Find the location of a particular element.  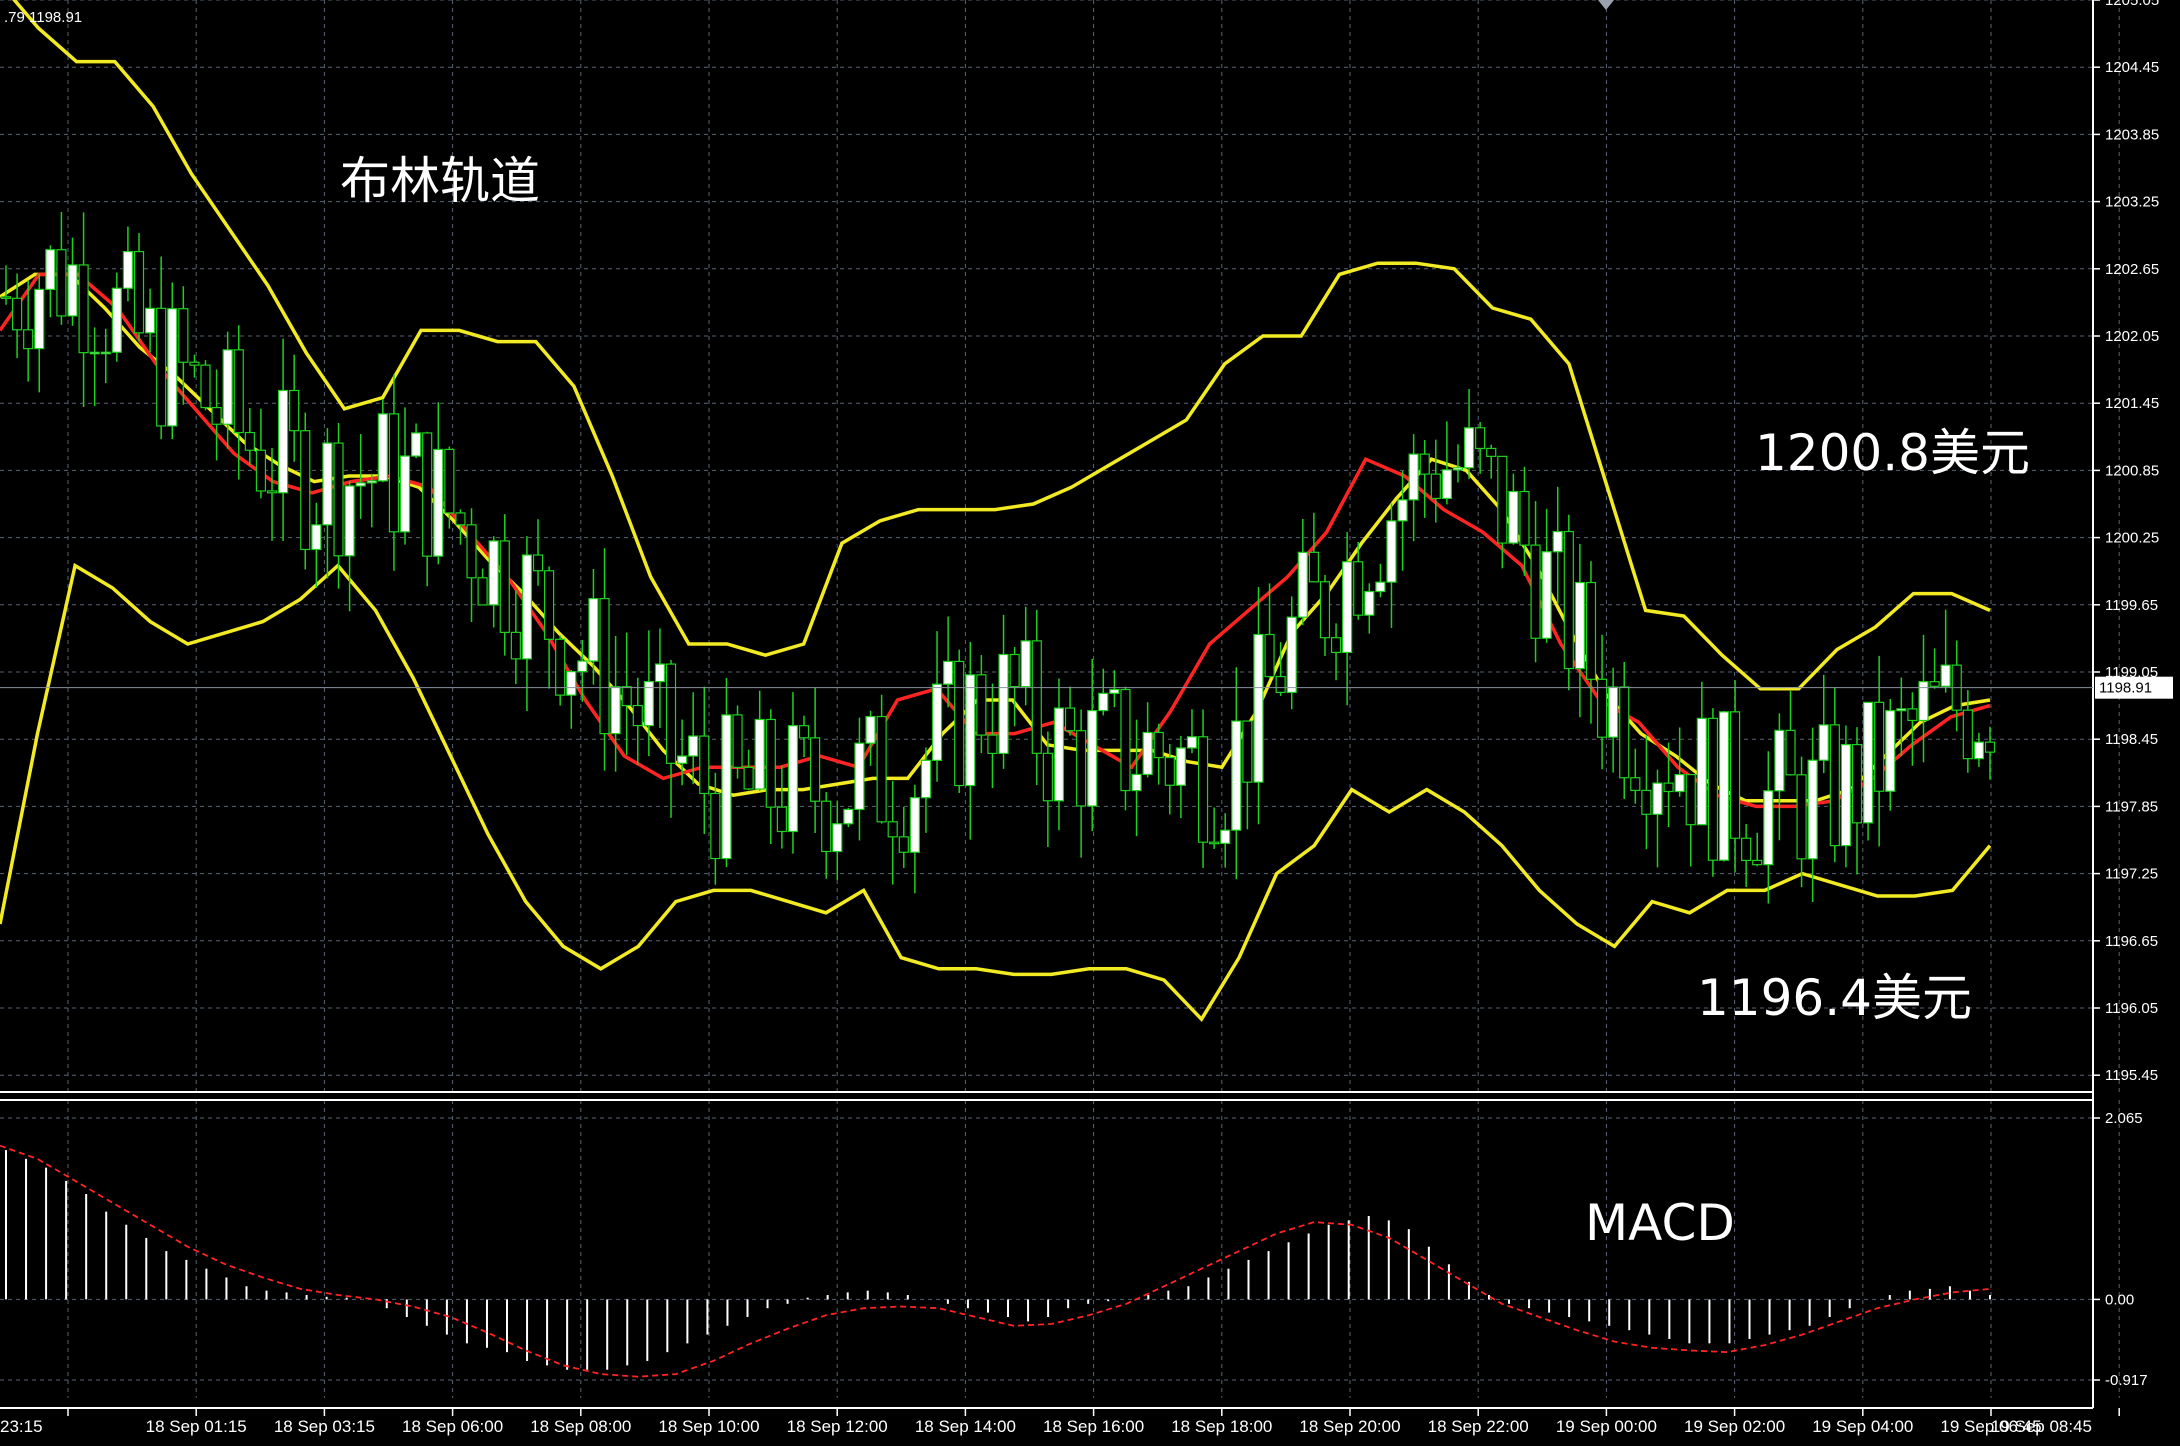

current-price-value: 1198.91 is located at coordinates (2125, 688).